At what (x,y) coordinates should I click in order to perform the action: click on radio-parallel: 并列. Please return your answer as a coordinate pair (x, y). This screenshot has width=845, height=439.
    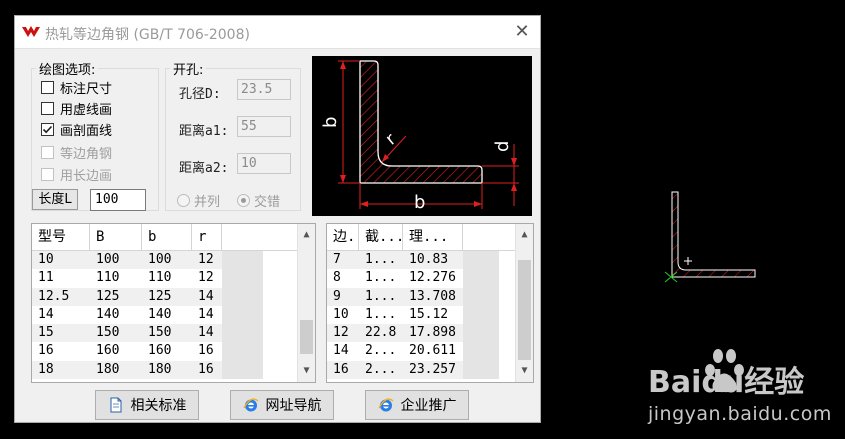
    Looking at the image, I should click on (198, 200).